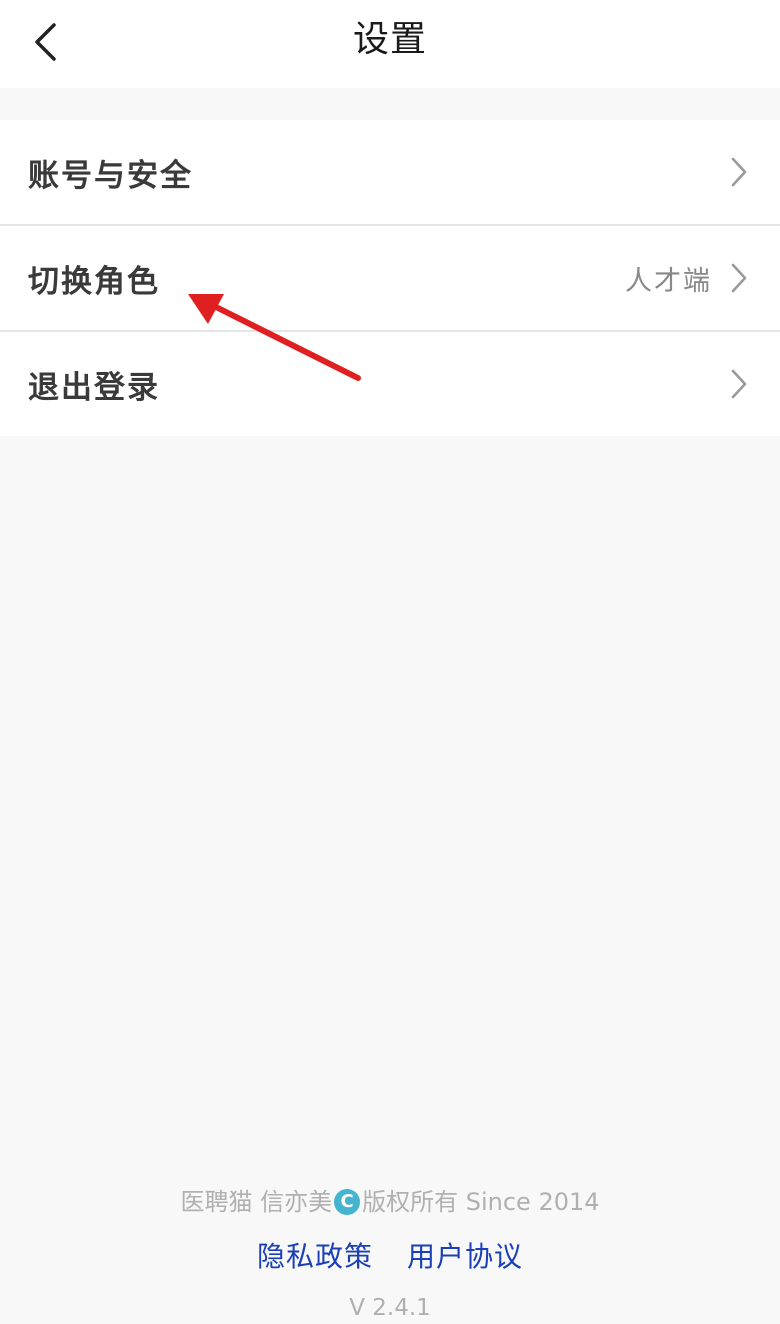 This screenshot has height=1324, width=780. What do you see at coordinates (465, 1257) in the screenshot?
I see `user-agreement-link: 用户协议` at bounding box center [465, 1257].